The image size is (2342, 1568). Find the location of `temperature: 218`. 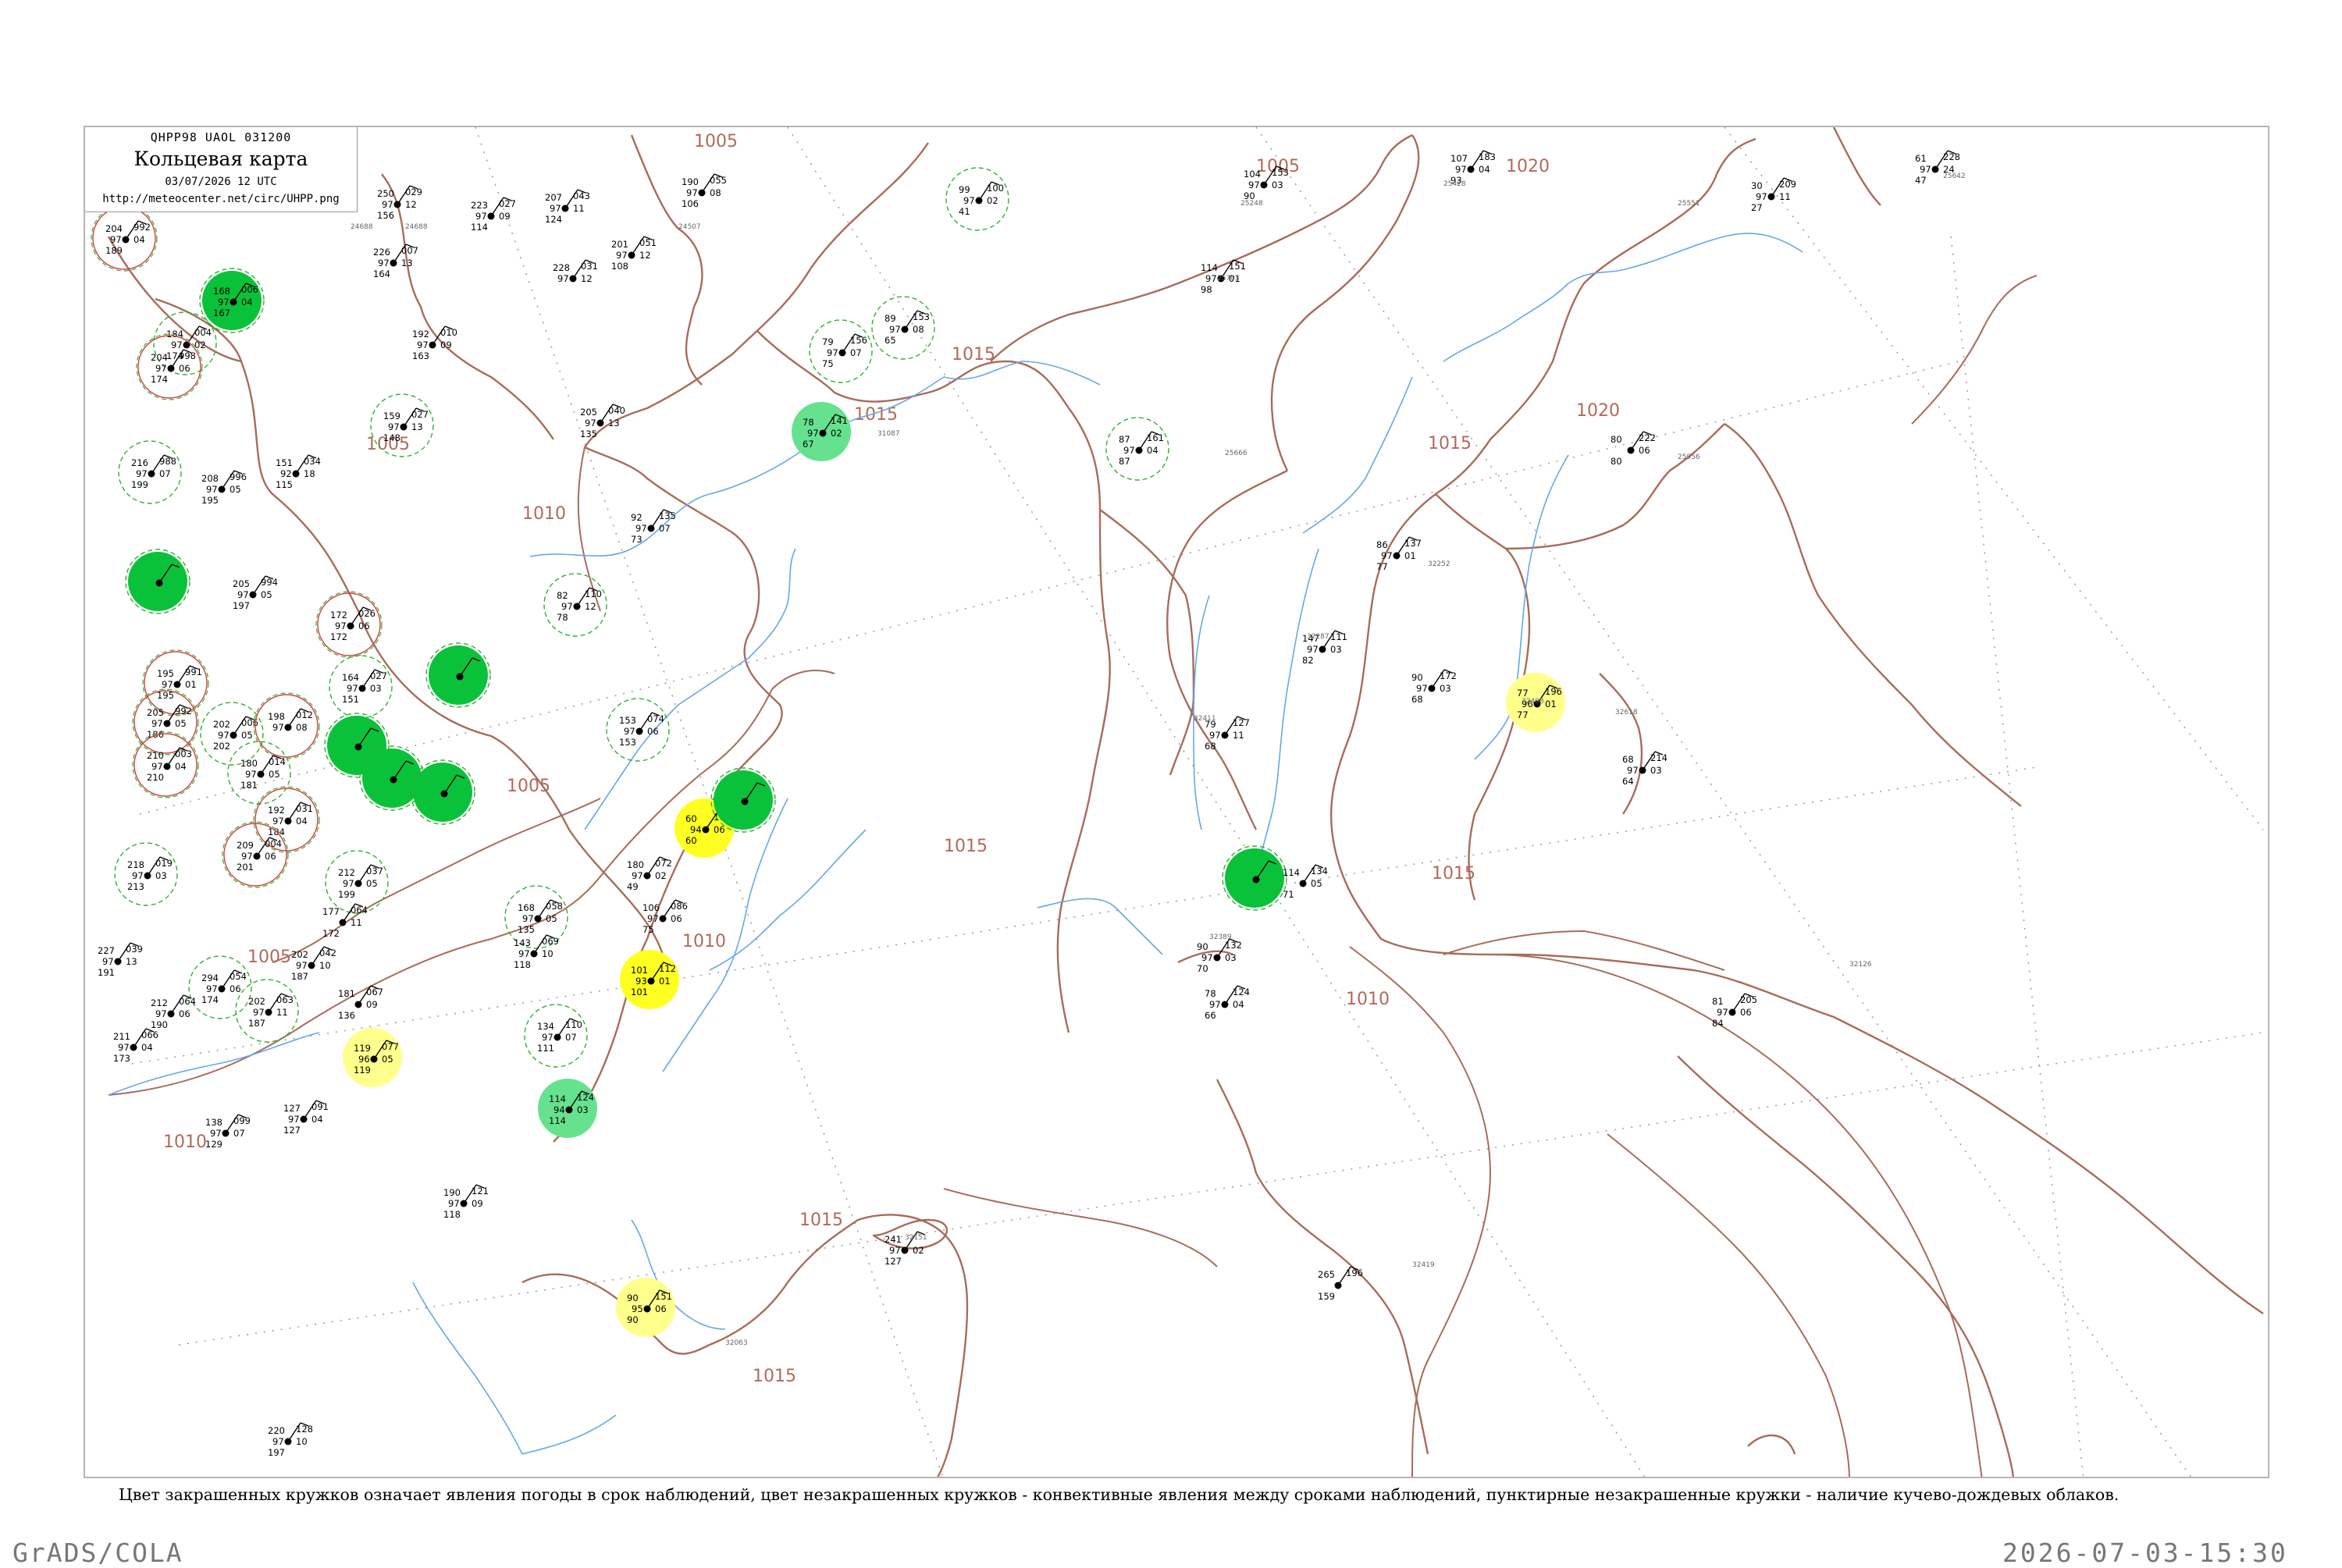

temperature: 218 is located at coordinates (135, 864).